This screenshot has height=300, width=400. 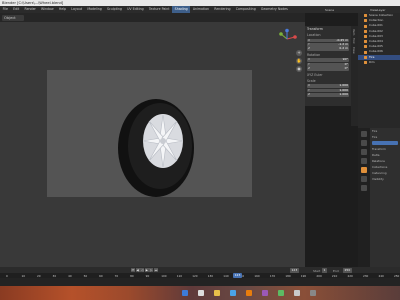 I want to click on rotation-field: Z 0°, so click(x=328, y=68).